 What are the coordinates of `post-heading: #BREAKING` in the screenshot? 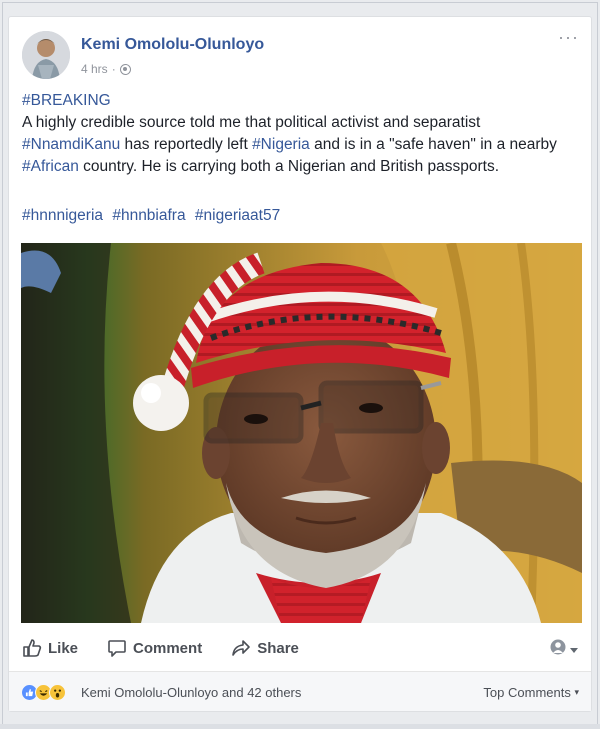 It's located at (298, 101).